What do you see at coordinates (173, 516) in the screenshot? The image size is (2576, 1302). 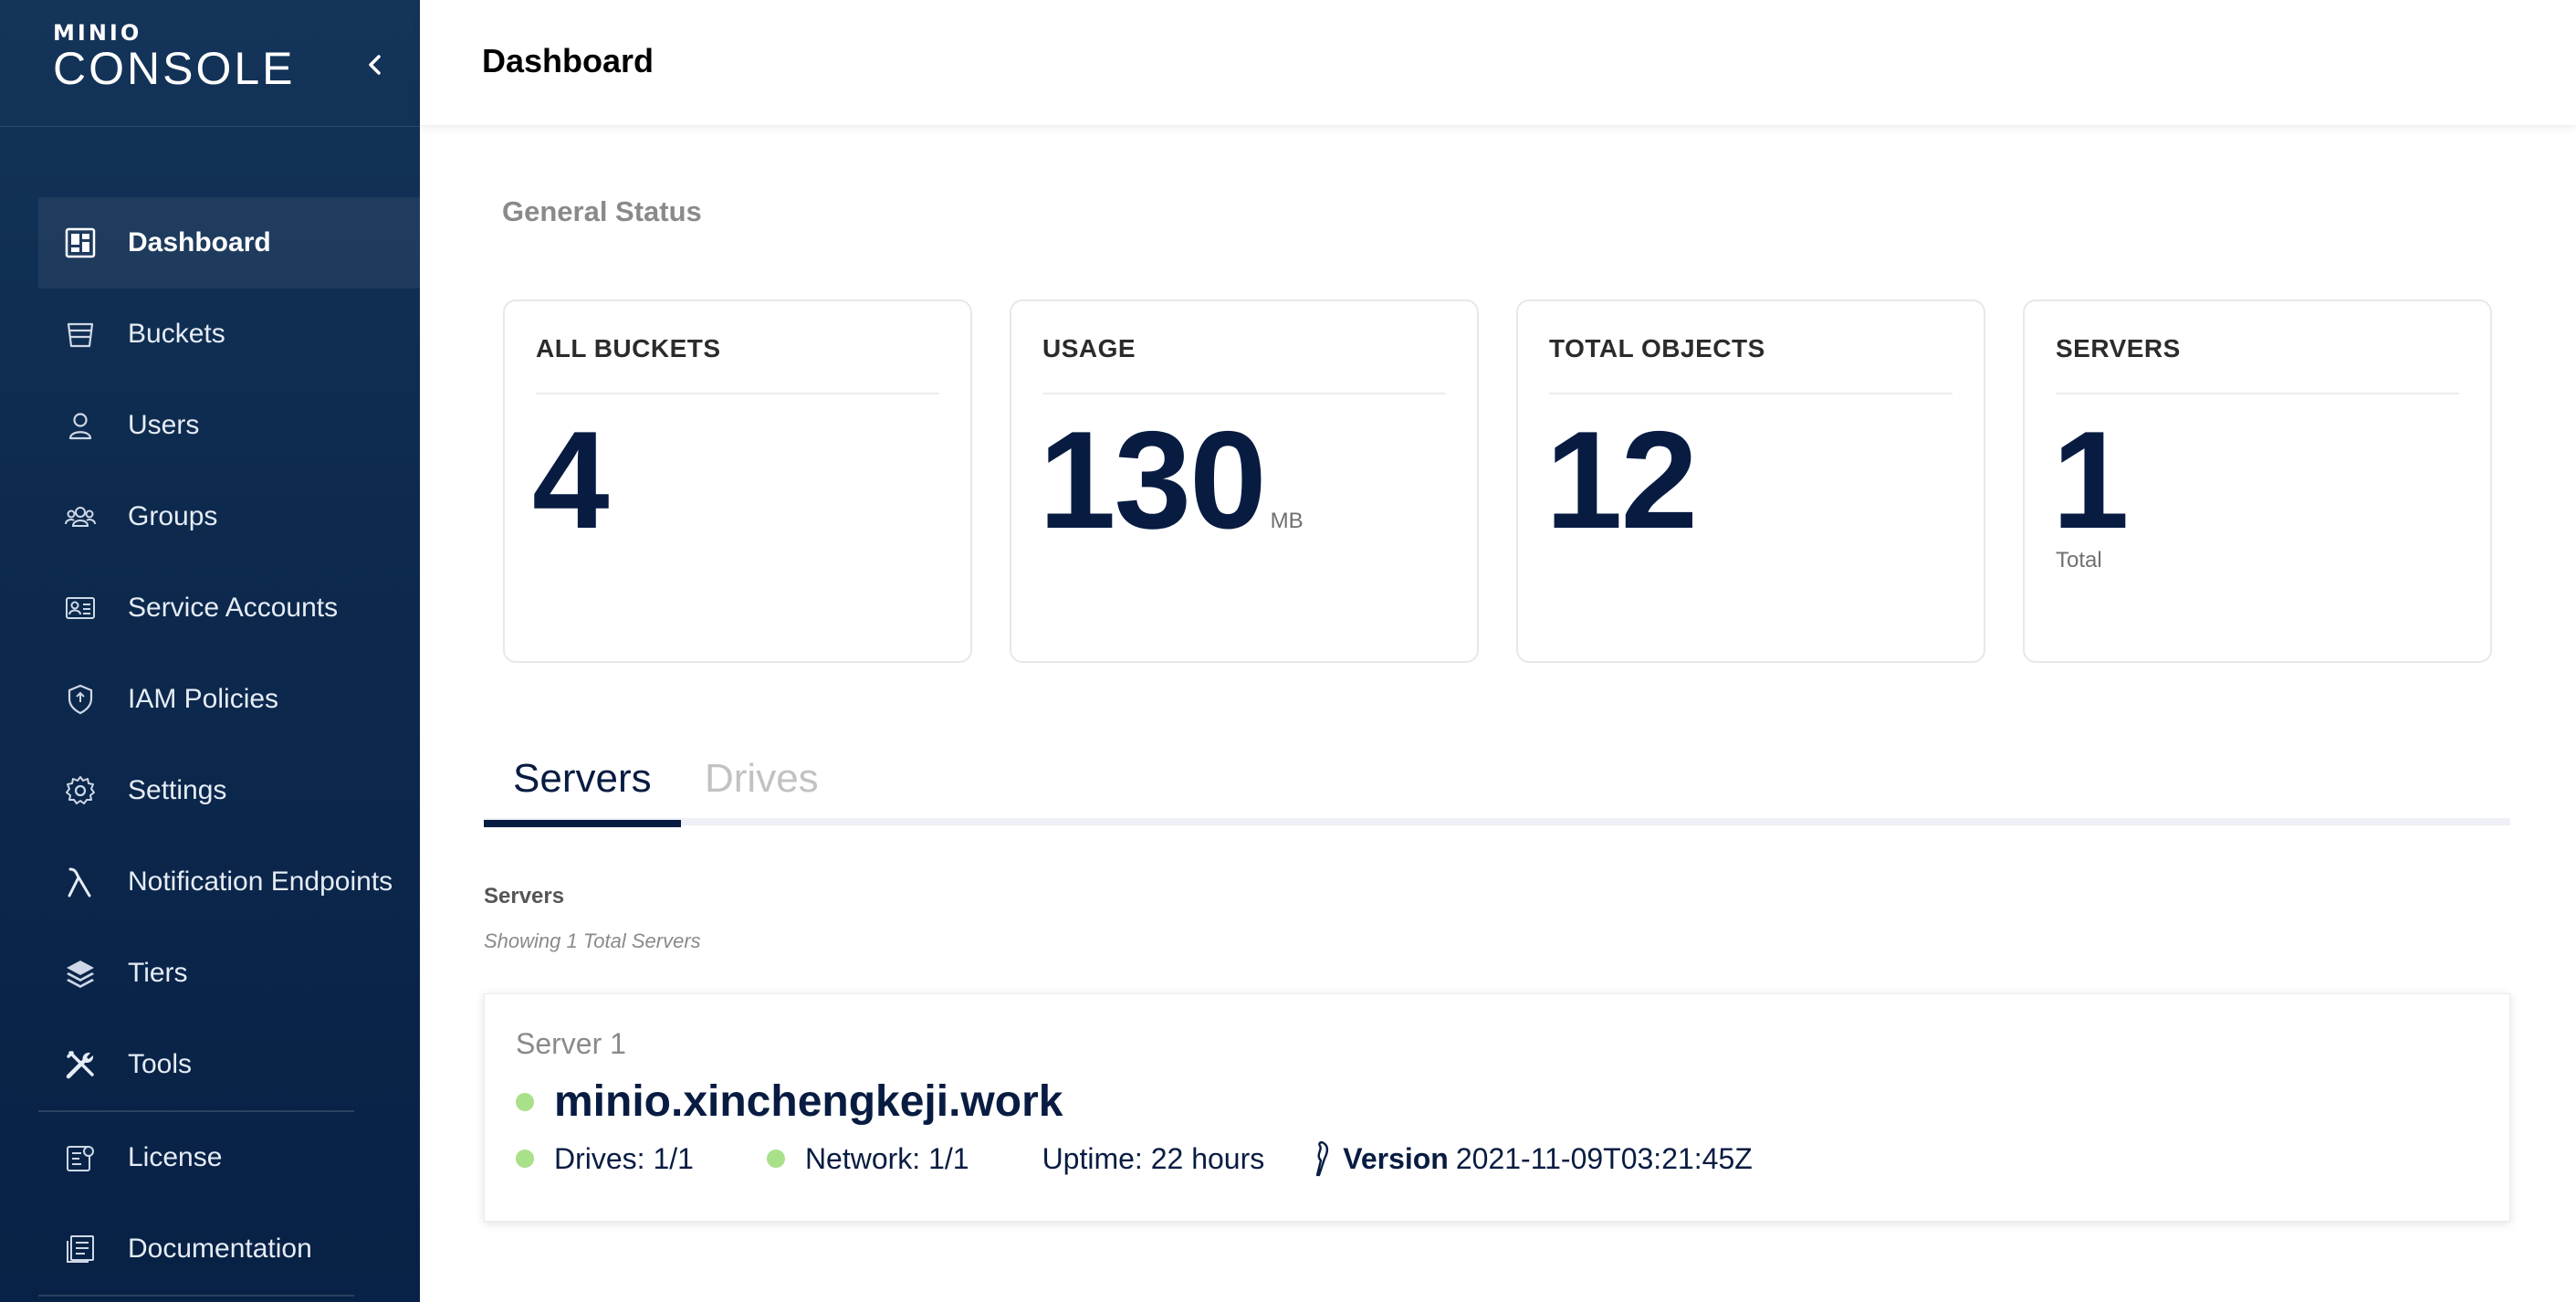 I see `sidebar-item-label: Groups` at bounding box center [173, 516].